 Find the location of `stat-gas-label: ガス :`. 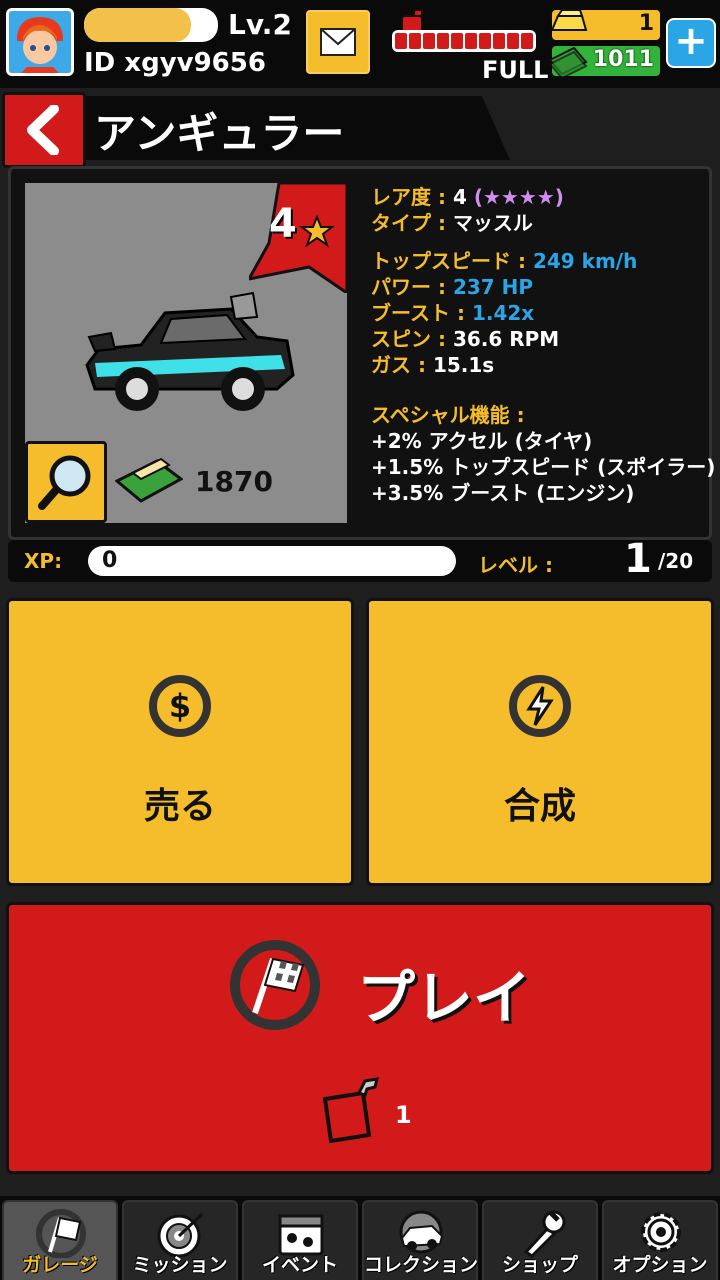

stat-gas-label: ガス : is located at coordinates (398, 365).